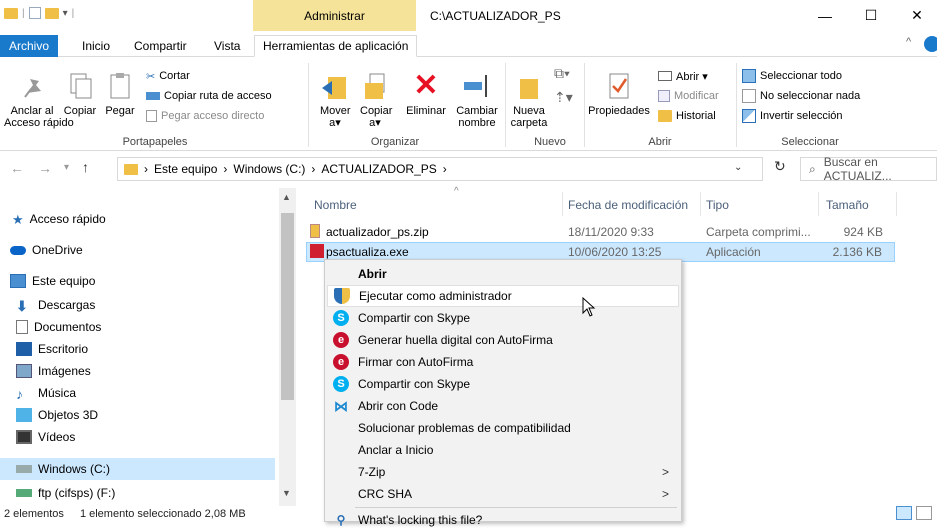 The image size is (937, 531). Describe the element at coordinates (168, 76) in the screenshot. I see `cut-button: ✂ Cortar` at that location.